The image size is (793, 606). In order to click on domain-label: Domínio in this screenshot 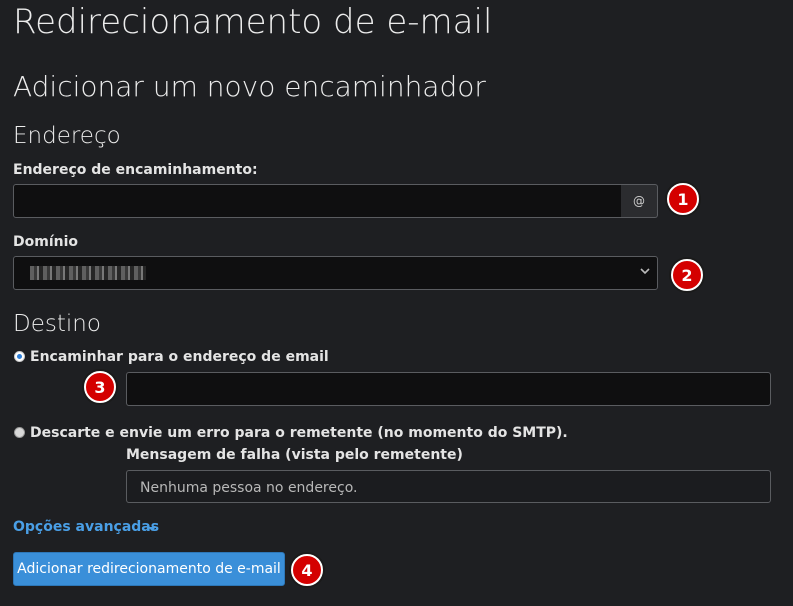, I will do `click(46, 242)`.